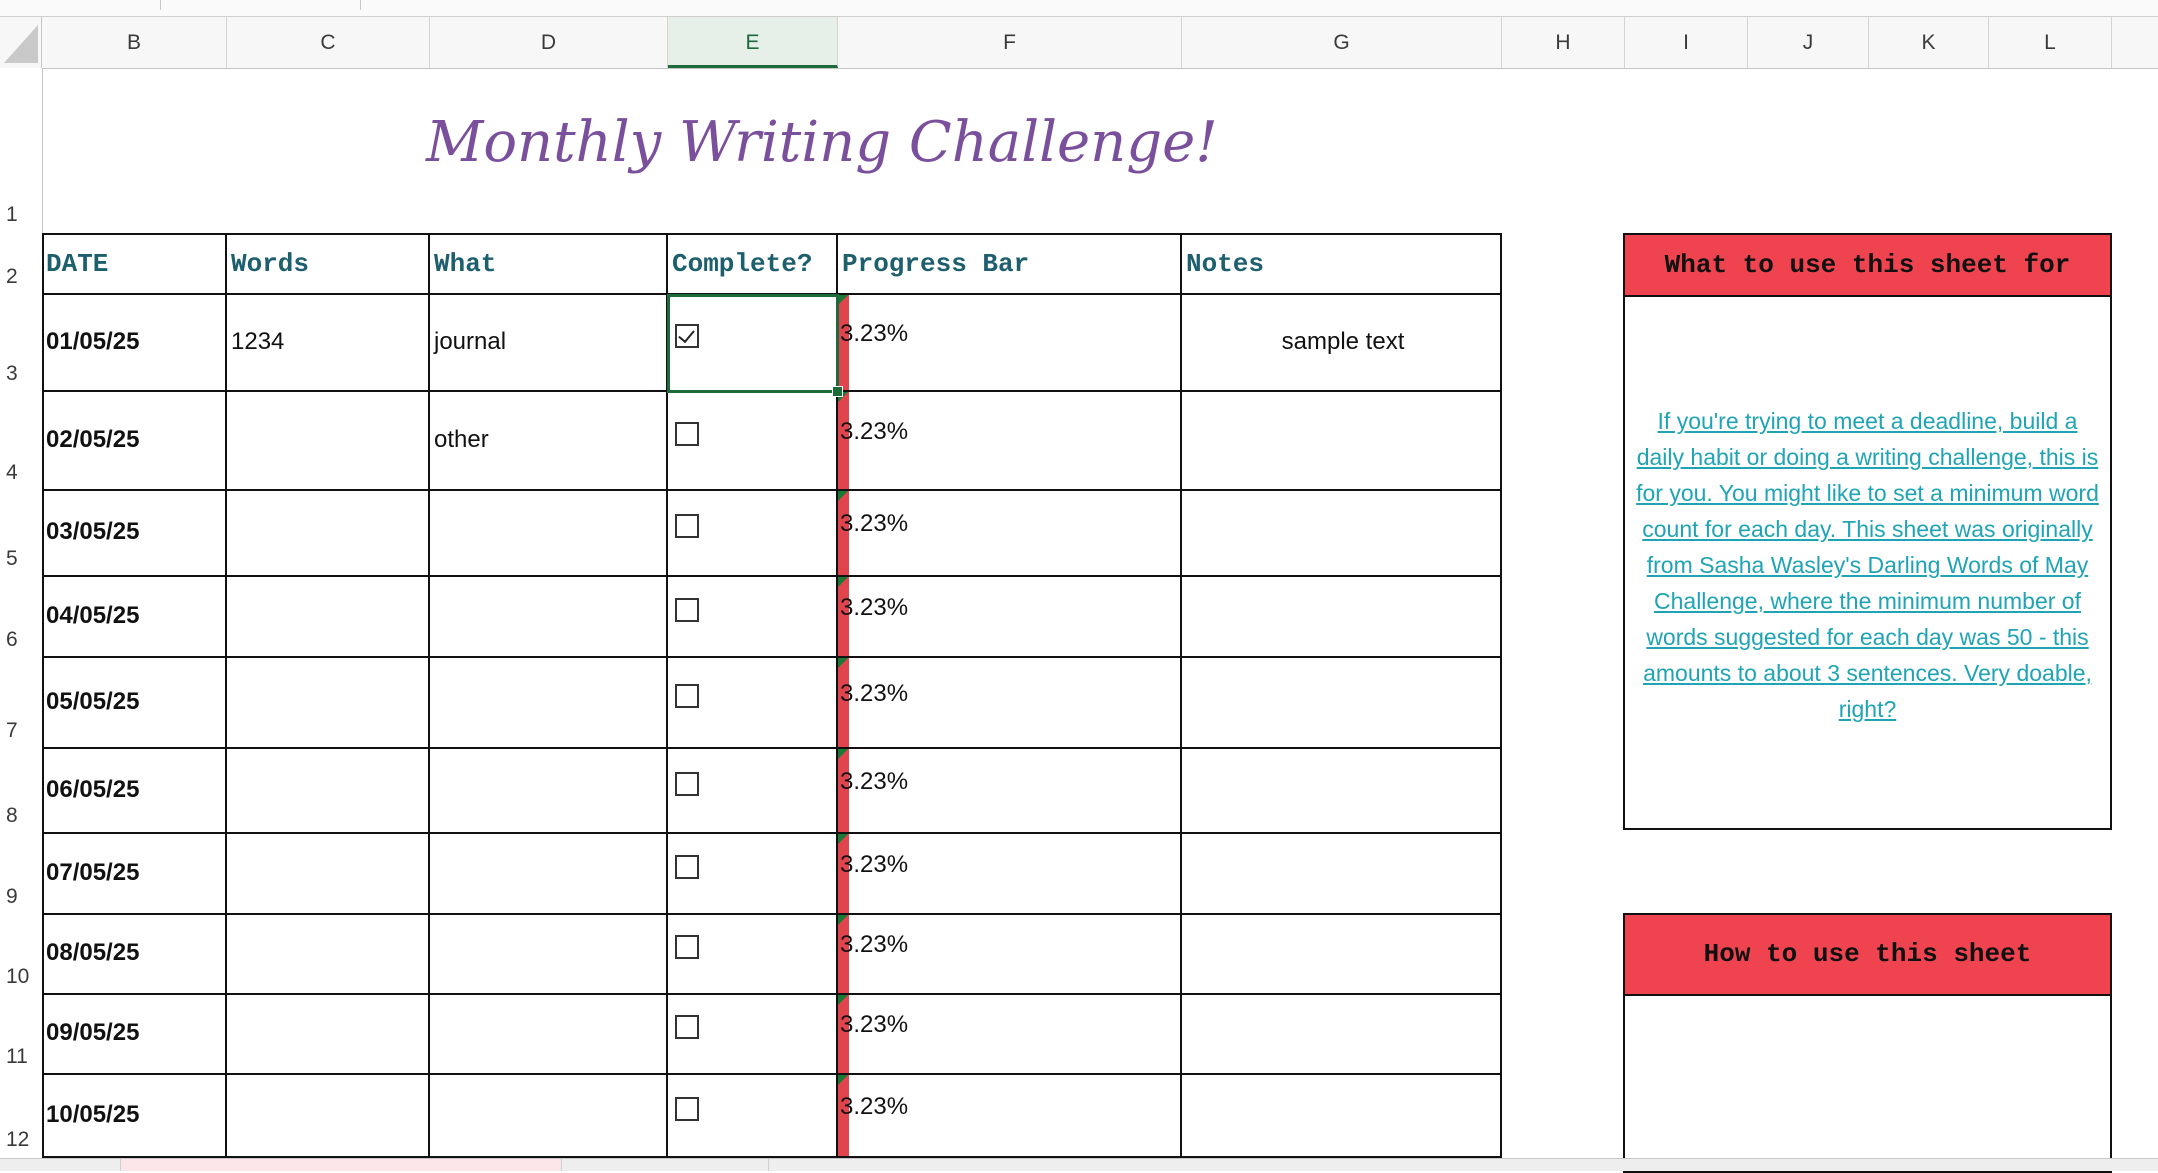  Describe the element at coordinates (21, 1059) in the screenshot. I see `row-header-11: 11` at that location.